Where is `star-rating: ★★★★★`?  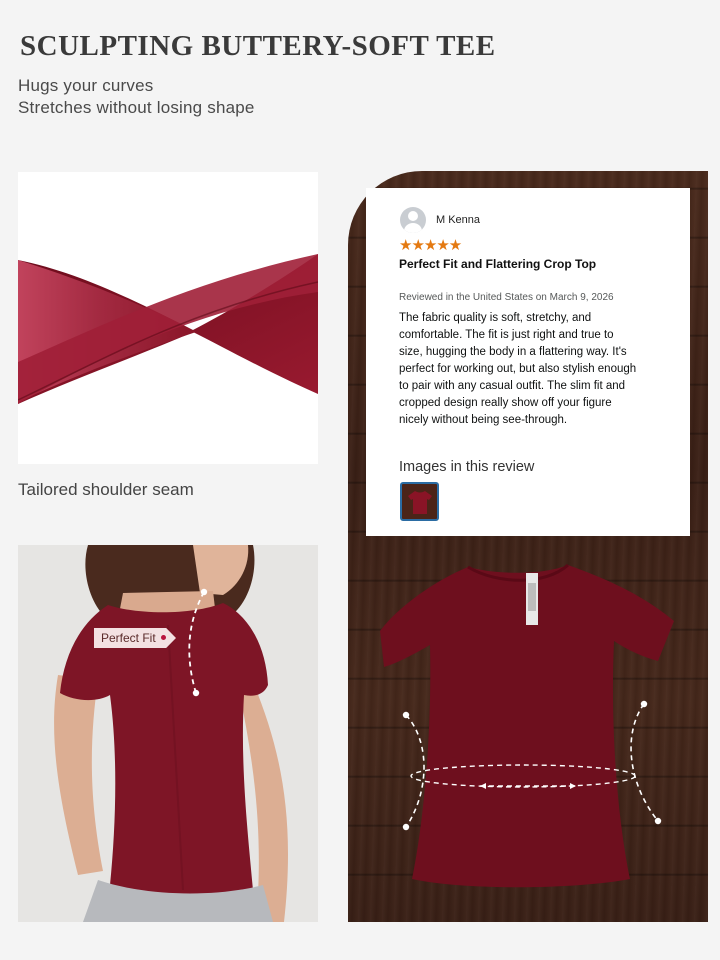
star-rating: ★★★★★ is located at coordinates (430, 245).